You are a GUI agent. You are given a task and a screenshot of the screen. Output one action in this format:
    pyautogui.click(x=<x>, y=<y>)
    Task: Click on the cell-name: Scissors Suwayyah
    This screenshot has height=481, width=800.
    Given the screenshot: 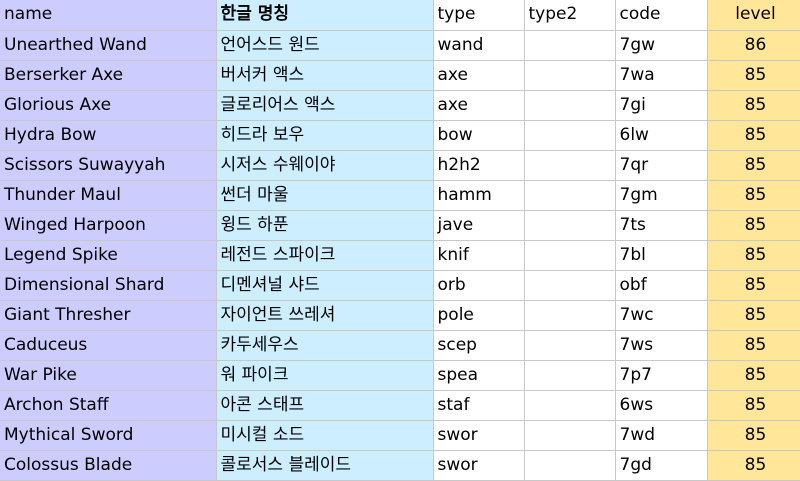 What is the action you would take?
    pyautogui.click(x=108, y=165)
    